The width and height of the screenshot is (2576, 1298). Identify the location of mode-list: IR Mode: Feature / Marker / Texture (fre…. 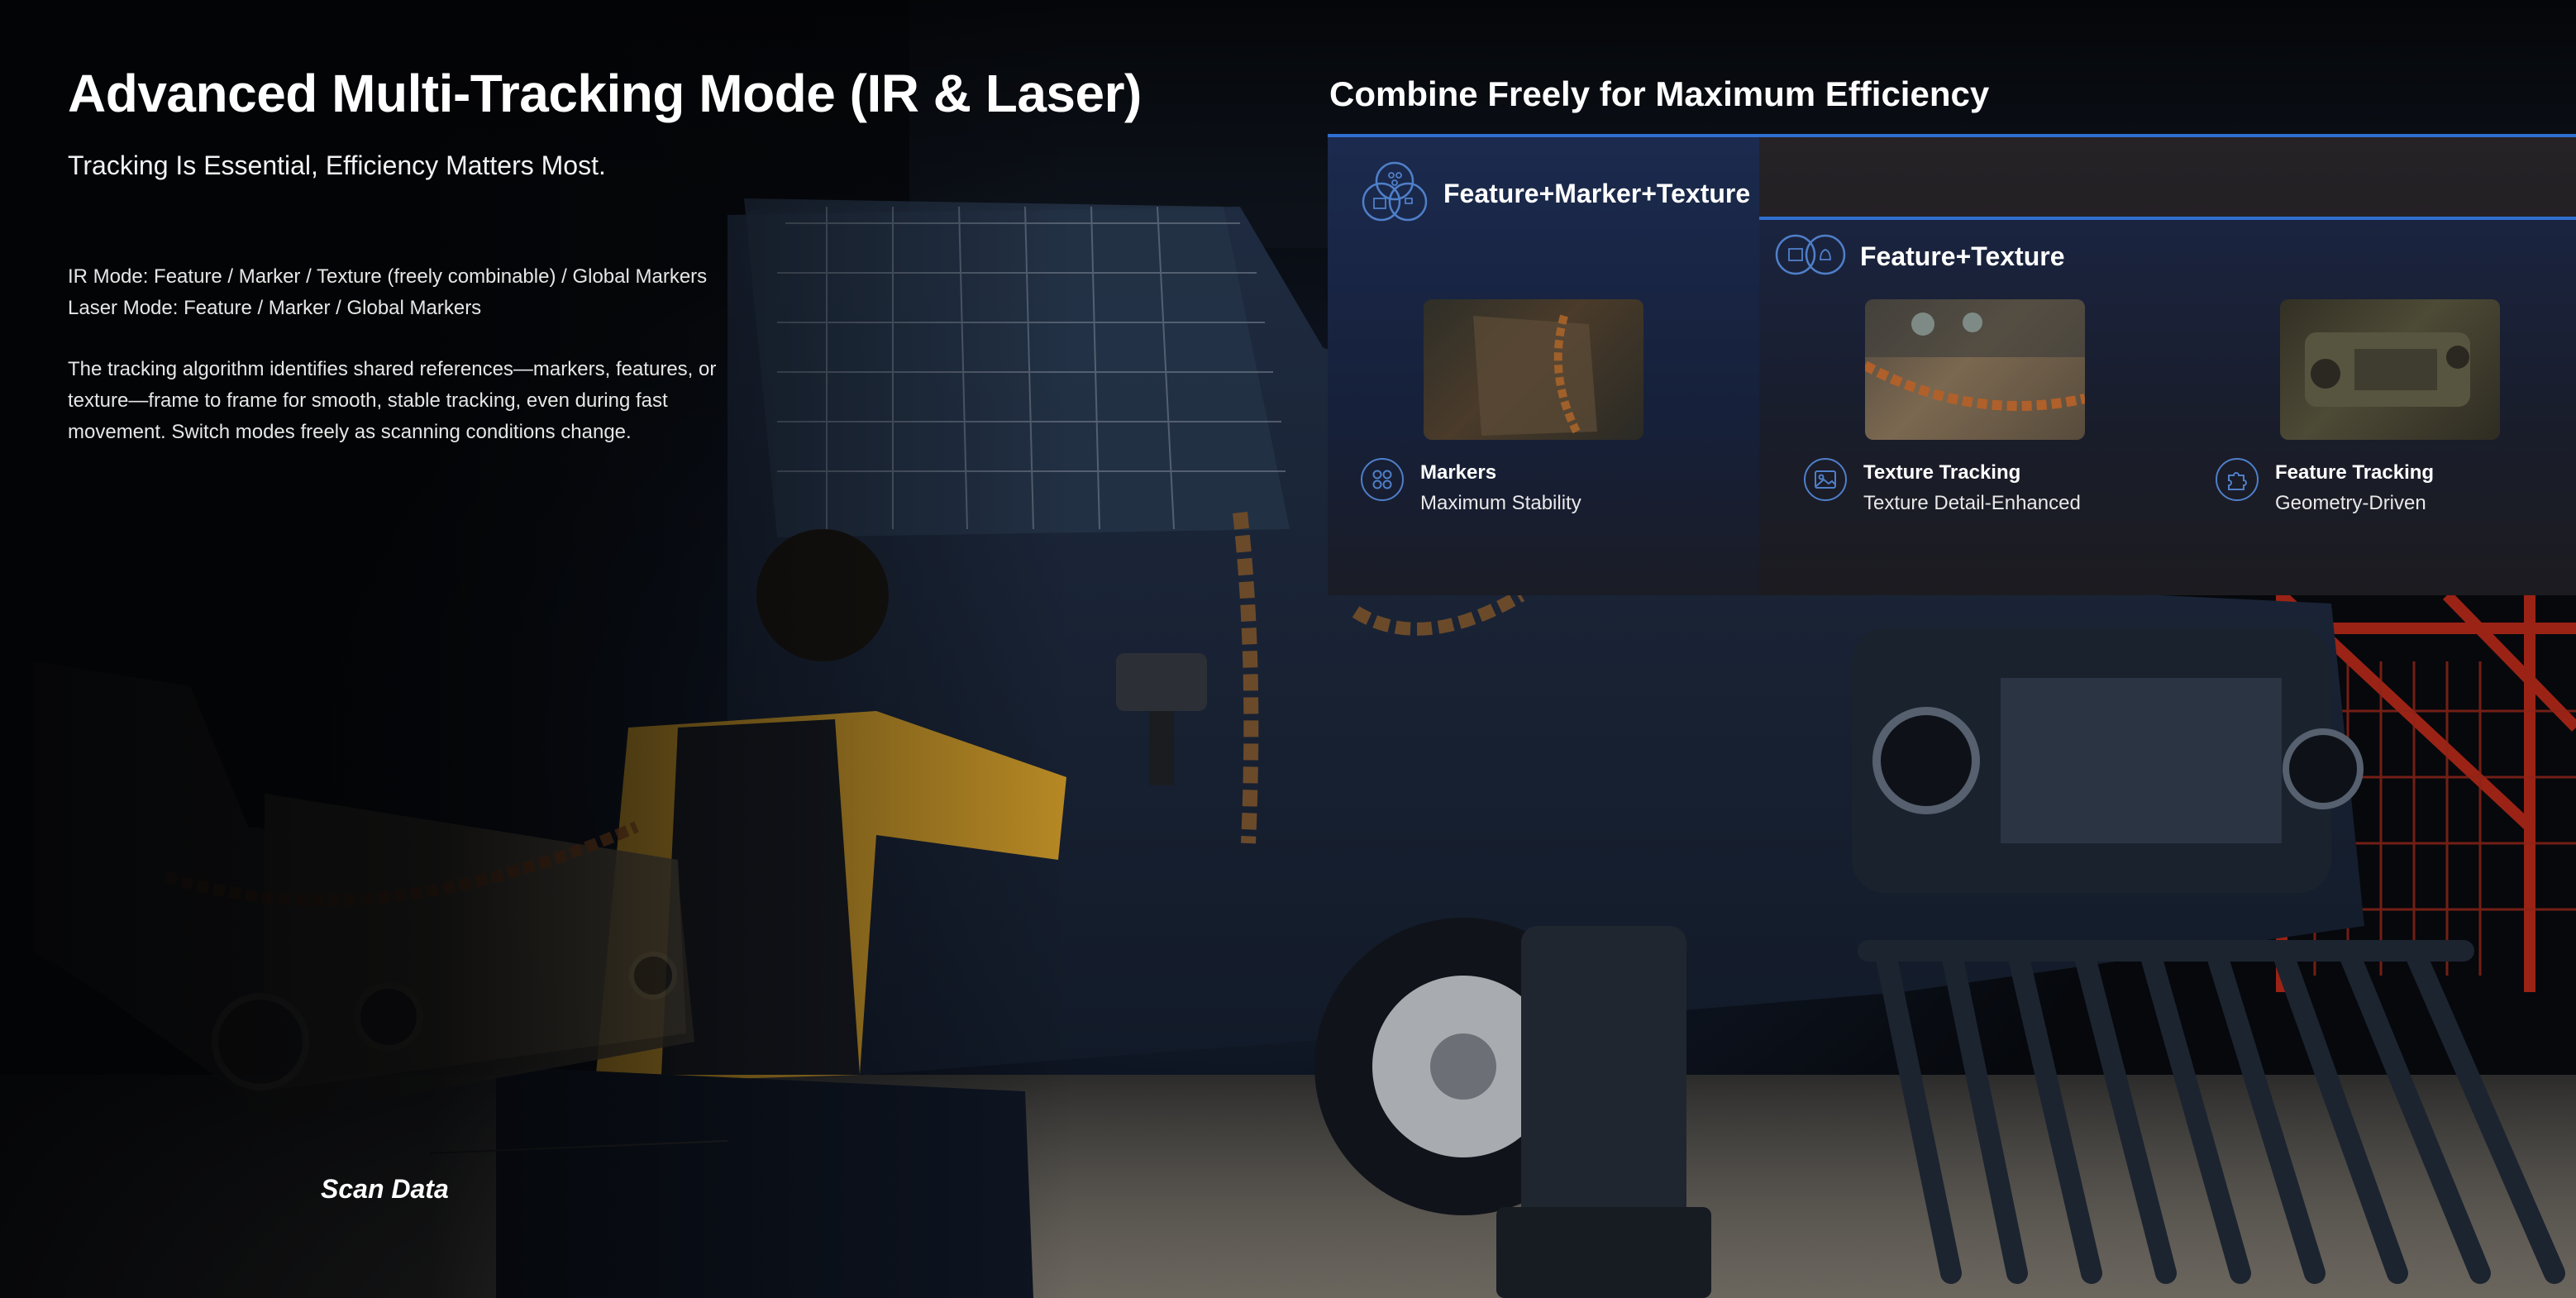
(387, 292).